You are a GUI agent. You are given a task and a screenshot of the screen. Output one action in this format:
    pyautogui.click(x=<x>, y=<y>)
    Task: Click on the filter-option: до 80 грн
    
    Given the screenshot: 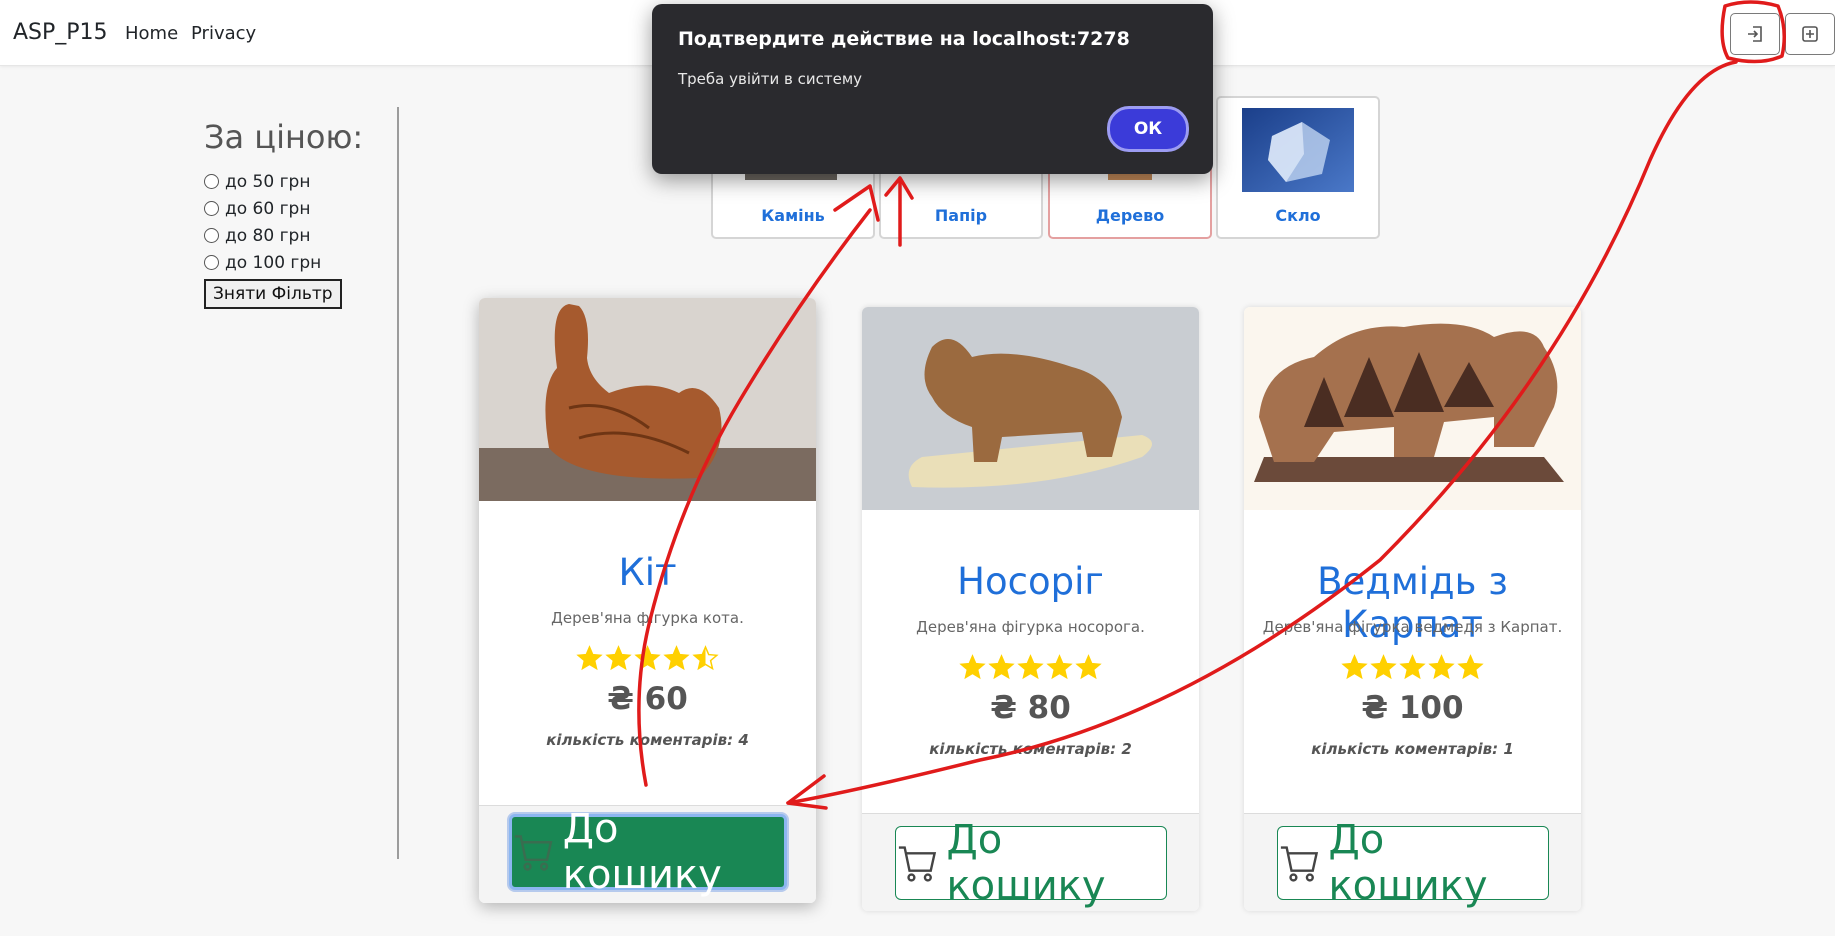 What is the action you would take?
    pyautogui.click(x=299, y=235)
    